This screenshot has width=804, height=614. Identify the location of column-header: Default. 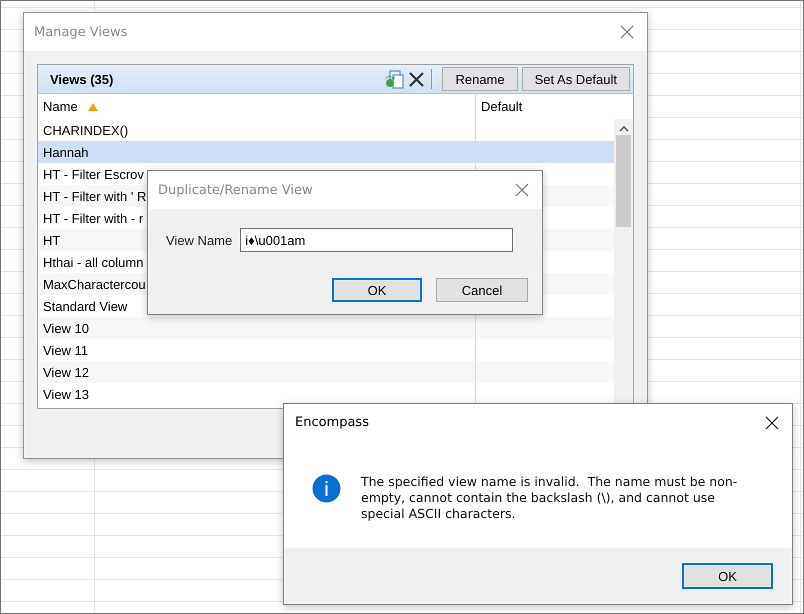
(554, 106).